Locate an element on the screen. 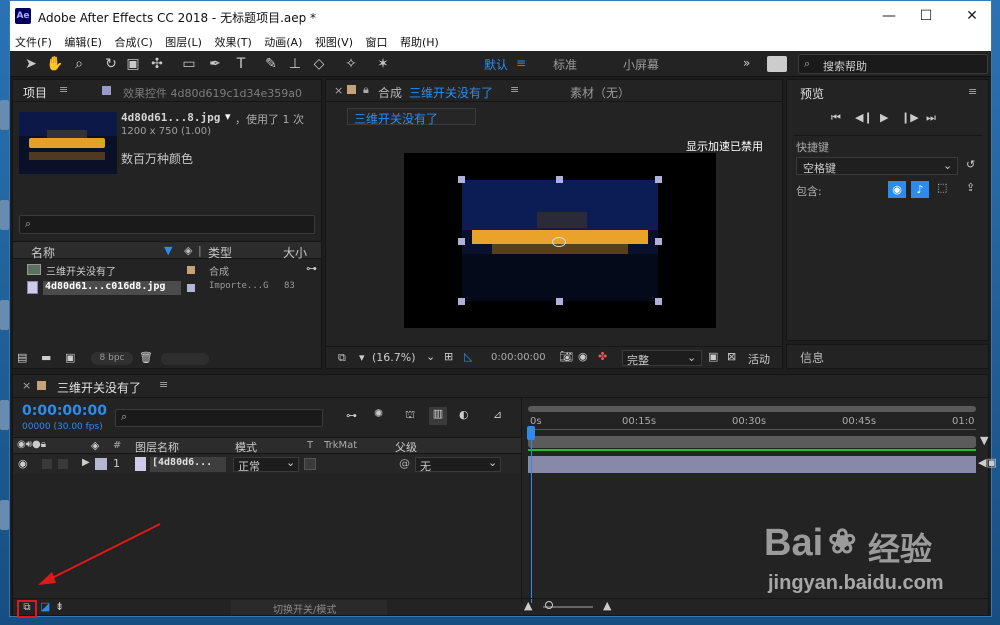 This screenshot has height=625, width=1000. annotation-arrow is located at coordinates (104, 552).